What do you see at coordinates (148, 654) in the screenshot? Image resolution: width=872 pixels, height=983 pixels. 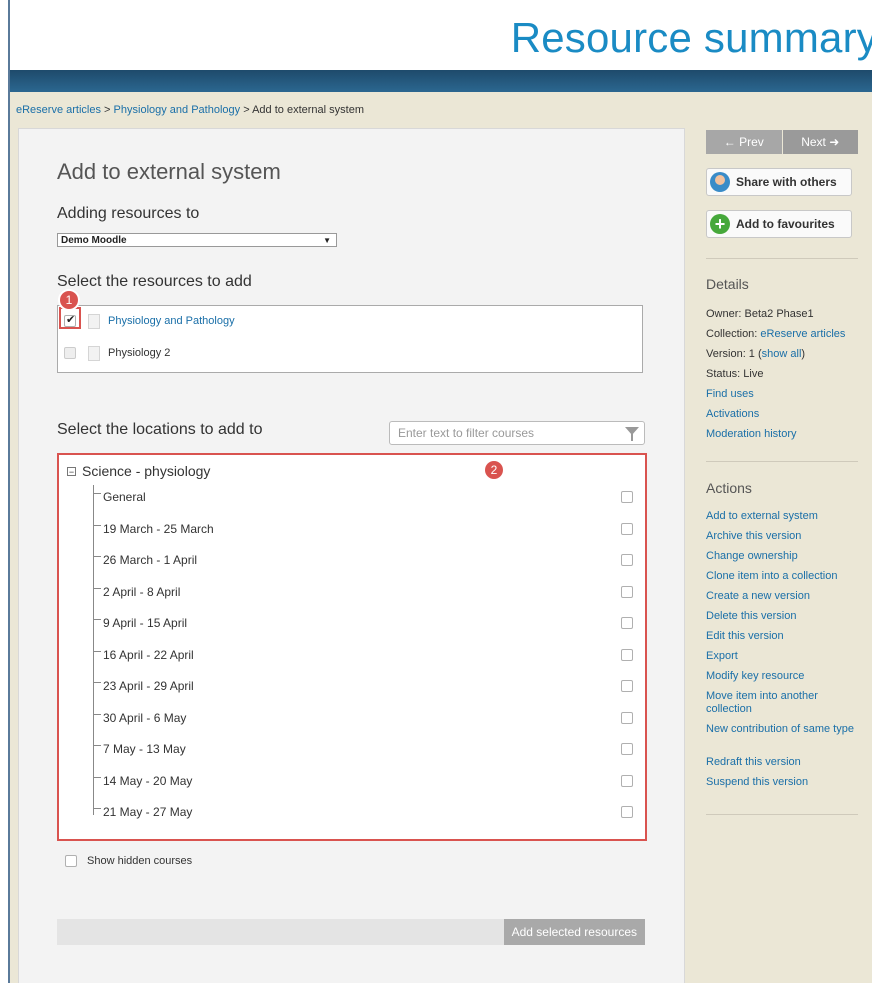 I see `tree-item-label: 16 April - 22 April` at bounding box center [148, 654].